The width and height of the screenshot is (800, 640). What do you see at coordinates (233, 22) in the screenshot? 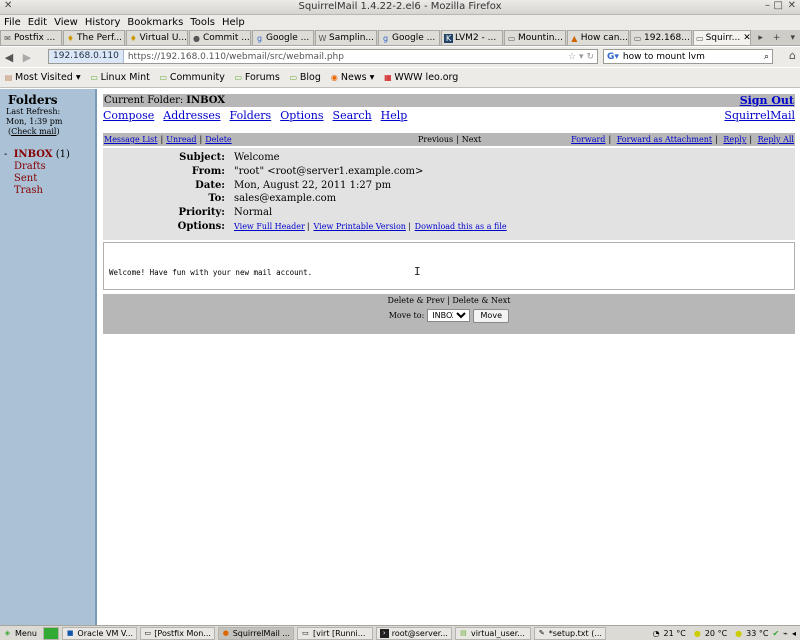
I see `menu-help: Help` at bounding box center [233, 22].